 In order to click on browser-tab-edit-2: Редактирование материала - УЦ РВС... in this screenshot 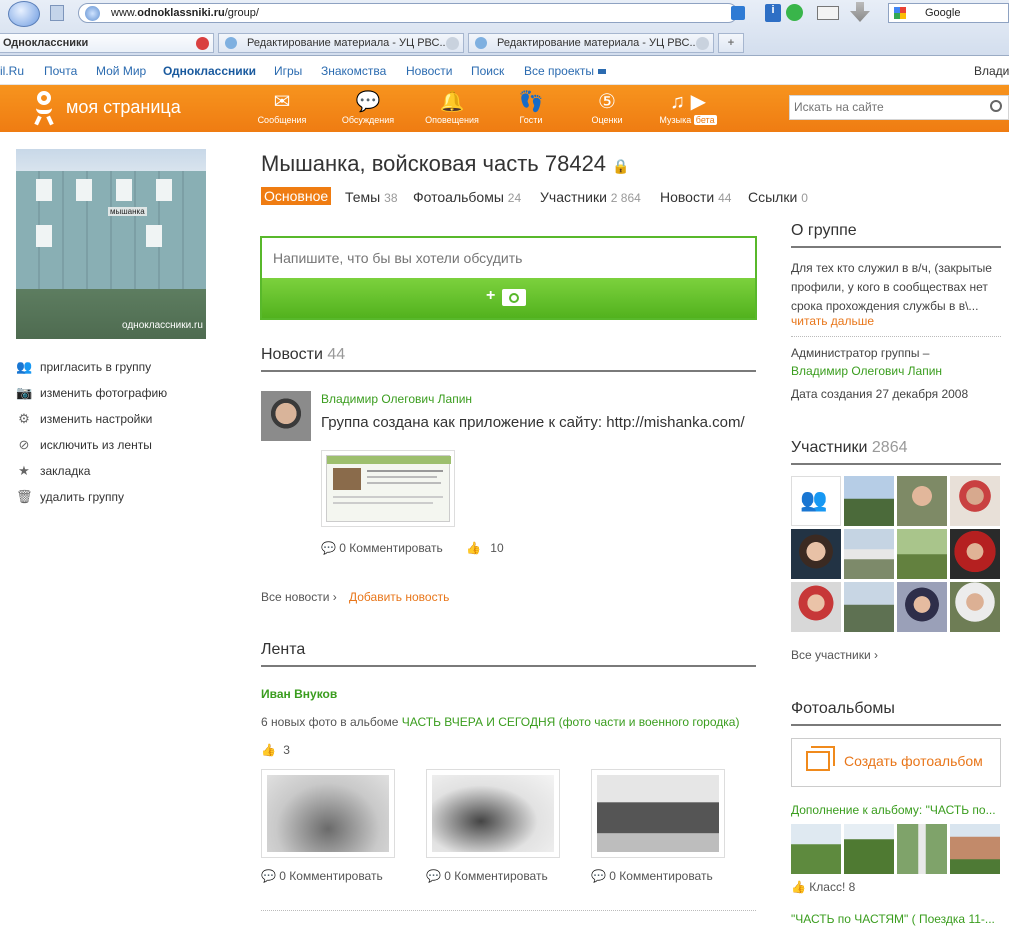, I will do `click(591, 43)`.